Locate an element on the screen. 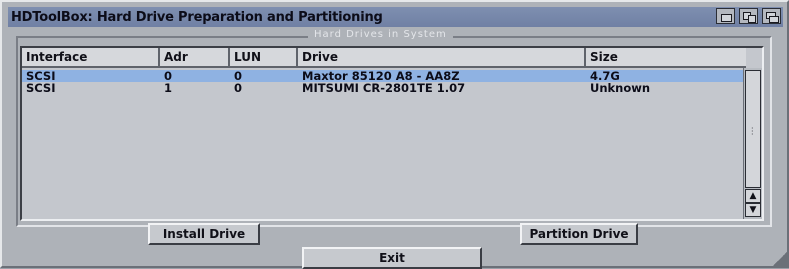 The image size is (789, 269). vertical-scrollbar: · · · ▲ ▼ is located at coordinates (752, 143).